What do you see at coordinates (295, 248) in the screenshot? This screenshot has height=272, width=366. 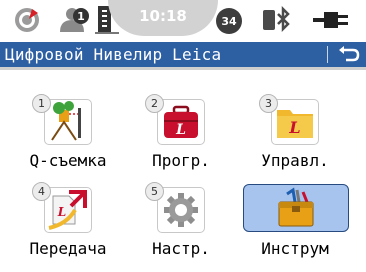 I see `app-label: Инструм` at bounding box center [295, 248].